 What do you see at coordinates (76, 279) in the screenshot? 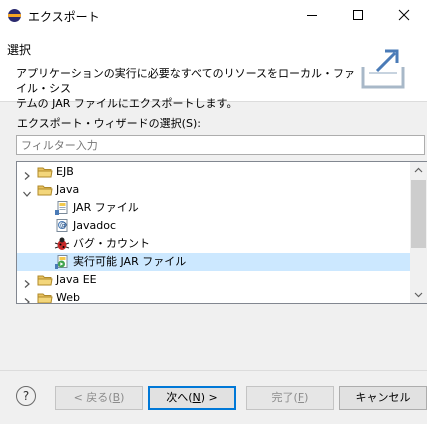
I see `tree-item-label: Java EE` at bounding box center [76, 279].